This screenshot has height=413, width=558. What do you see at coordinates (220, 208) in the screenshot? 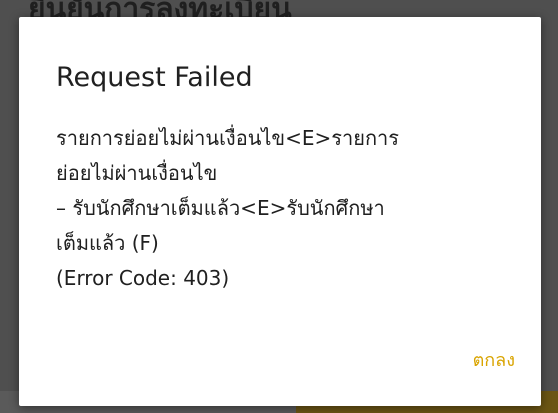
I see `dialog-message-line: – รับนักศึกษาเต็มแล้ว<E>รับนักศึกษา` at bounding box center [220, 208].